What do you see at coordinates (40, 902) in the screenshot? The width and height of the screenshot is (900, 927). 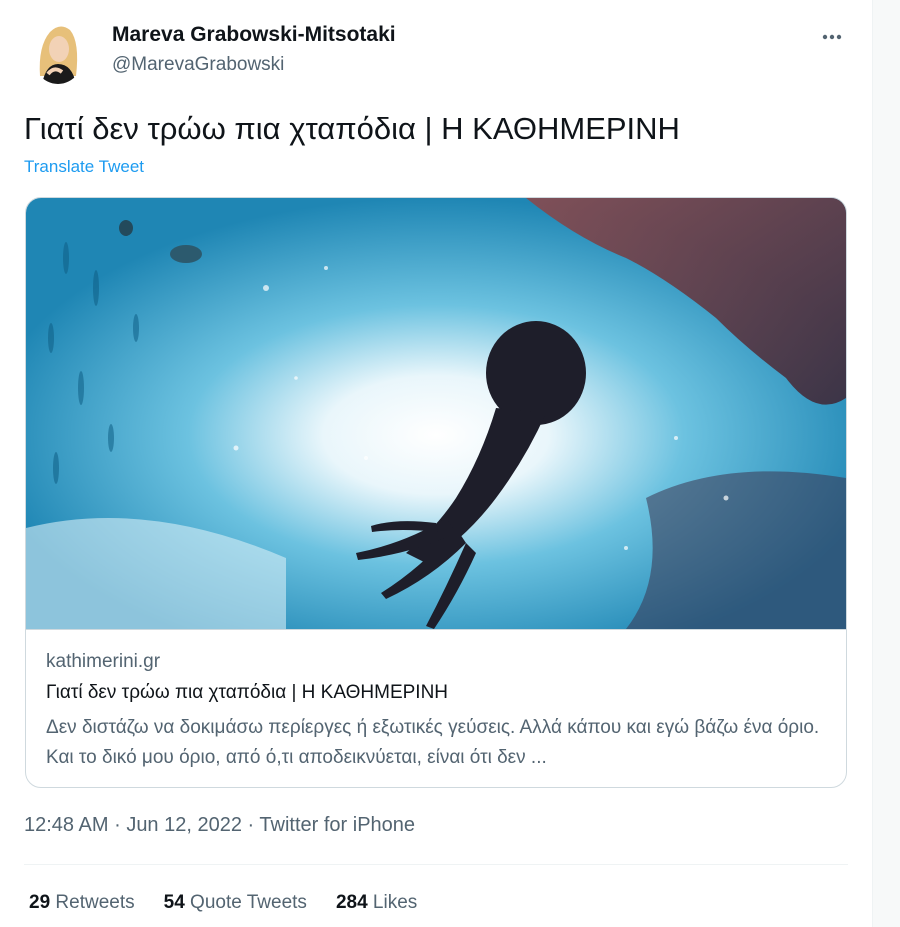 I see `retweets-count: 29` at bounding box center [40, 902].